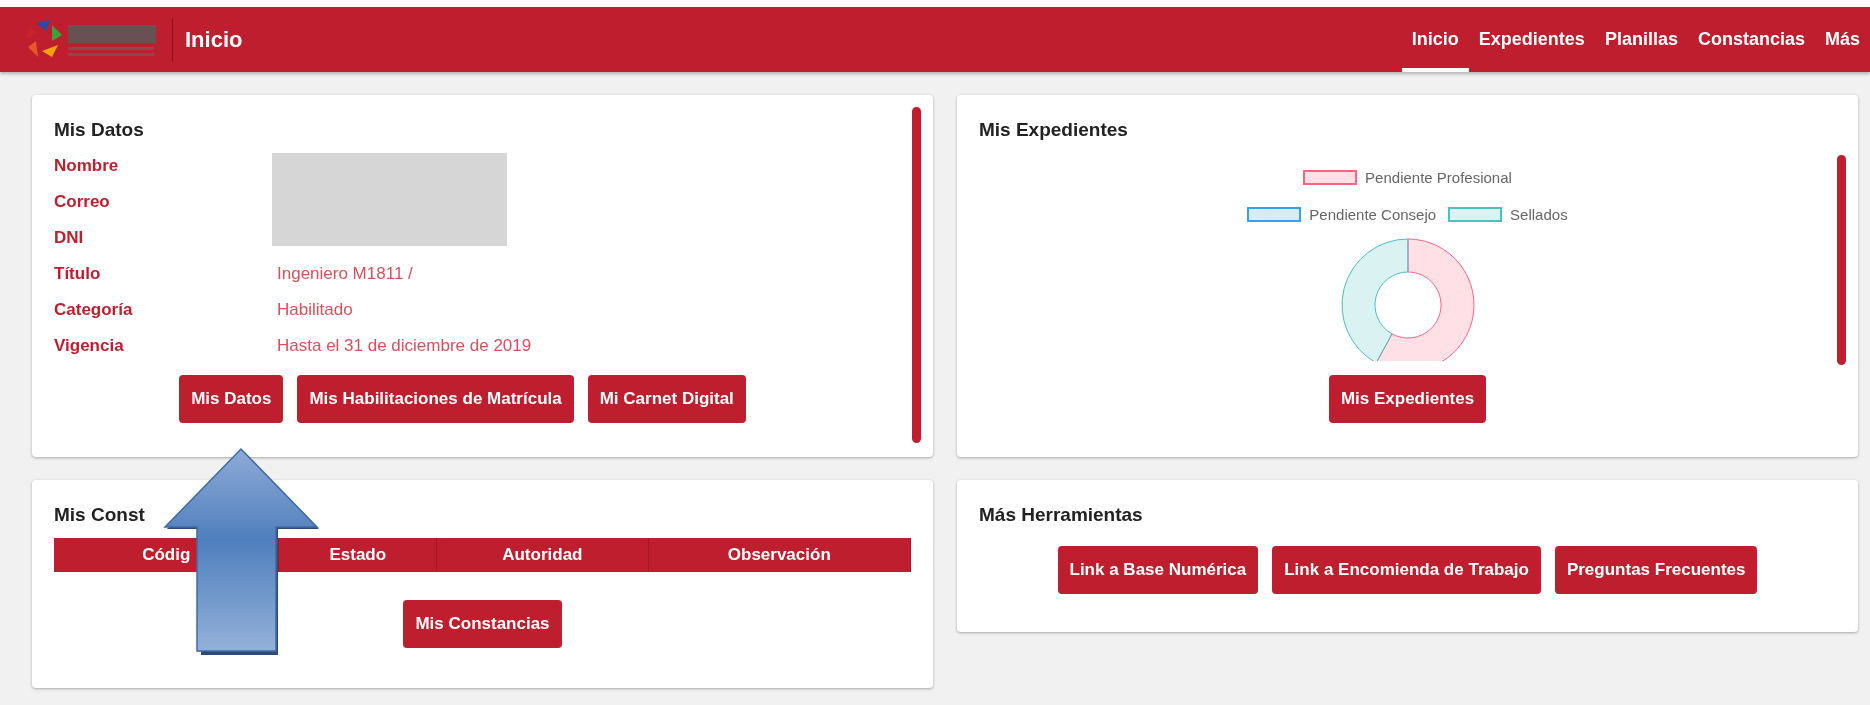 Image resolution: width=1870 pixels, height=705 pixels. Describe the element at coordinates (543, 555) in the screenshot. I see `column-header: Autoridad` at that location.